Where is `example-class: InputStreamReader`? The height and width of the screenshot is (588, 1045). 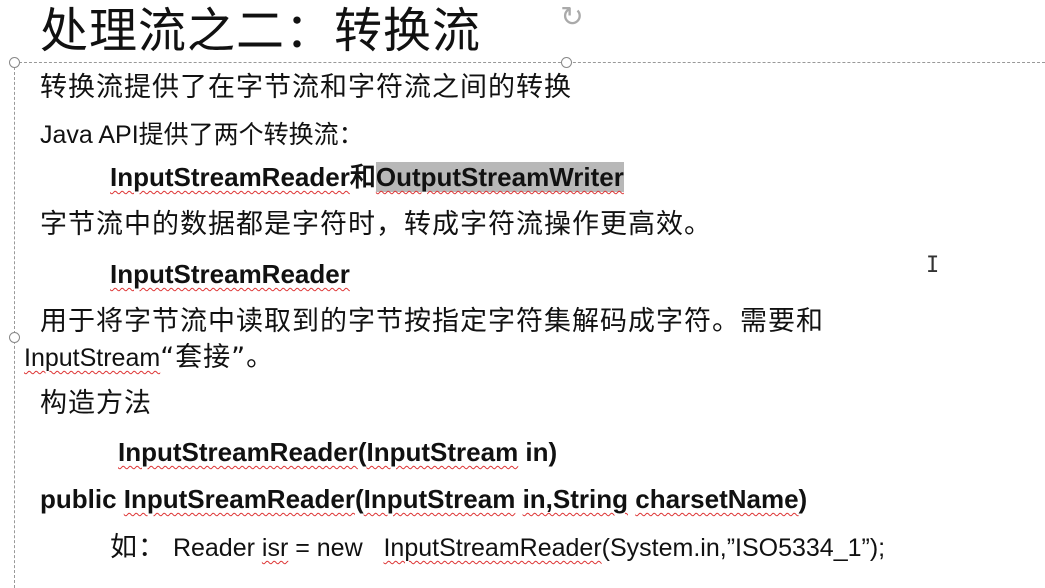 example-class: InputStreamReader is located at coordinates (492, 548).